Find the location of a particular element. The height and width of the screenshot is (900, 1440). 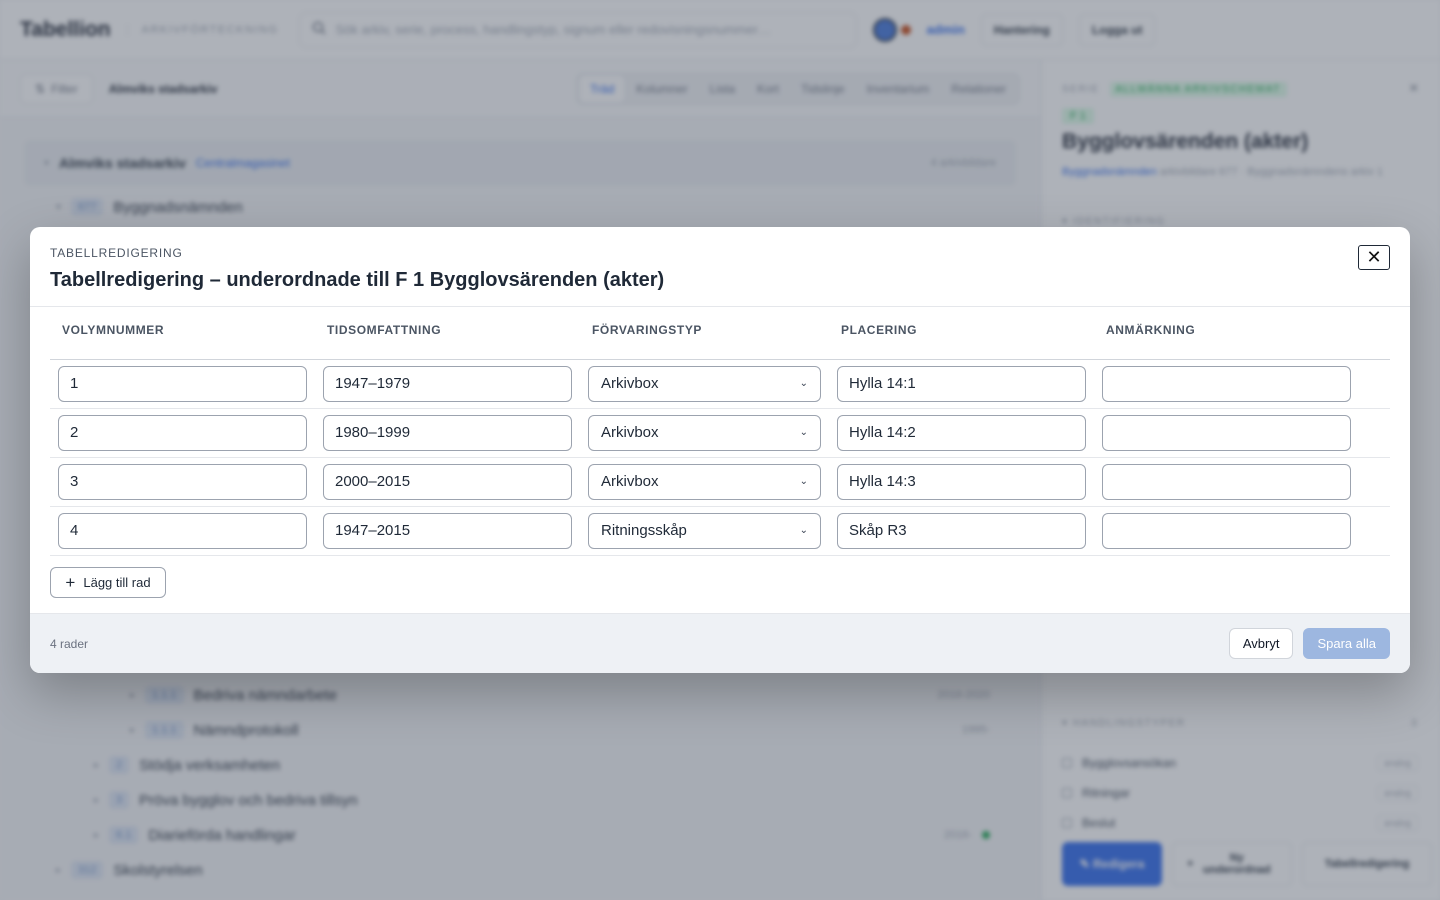

column-header: FÖRVARINGSTYP is located at coordinates (704, 333).